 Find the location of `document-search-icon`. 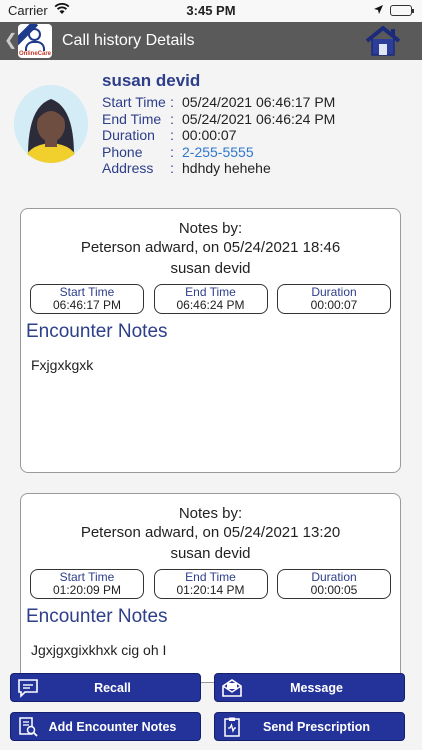

document-search-icon is located at coordinates (28, 727).